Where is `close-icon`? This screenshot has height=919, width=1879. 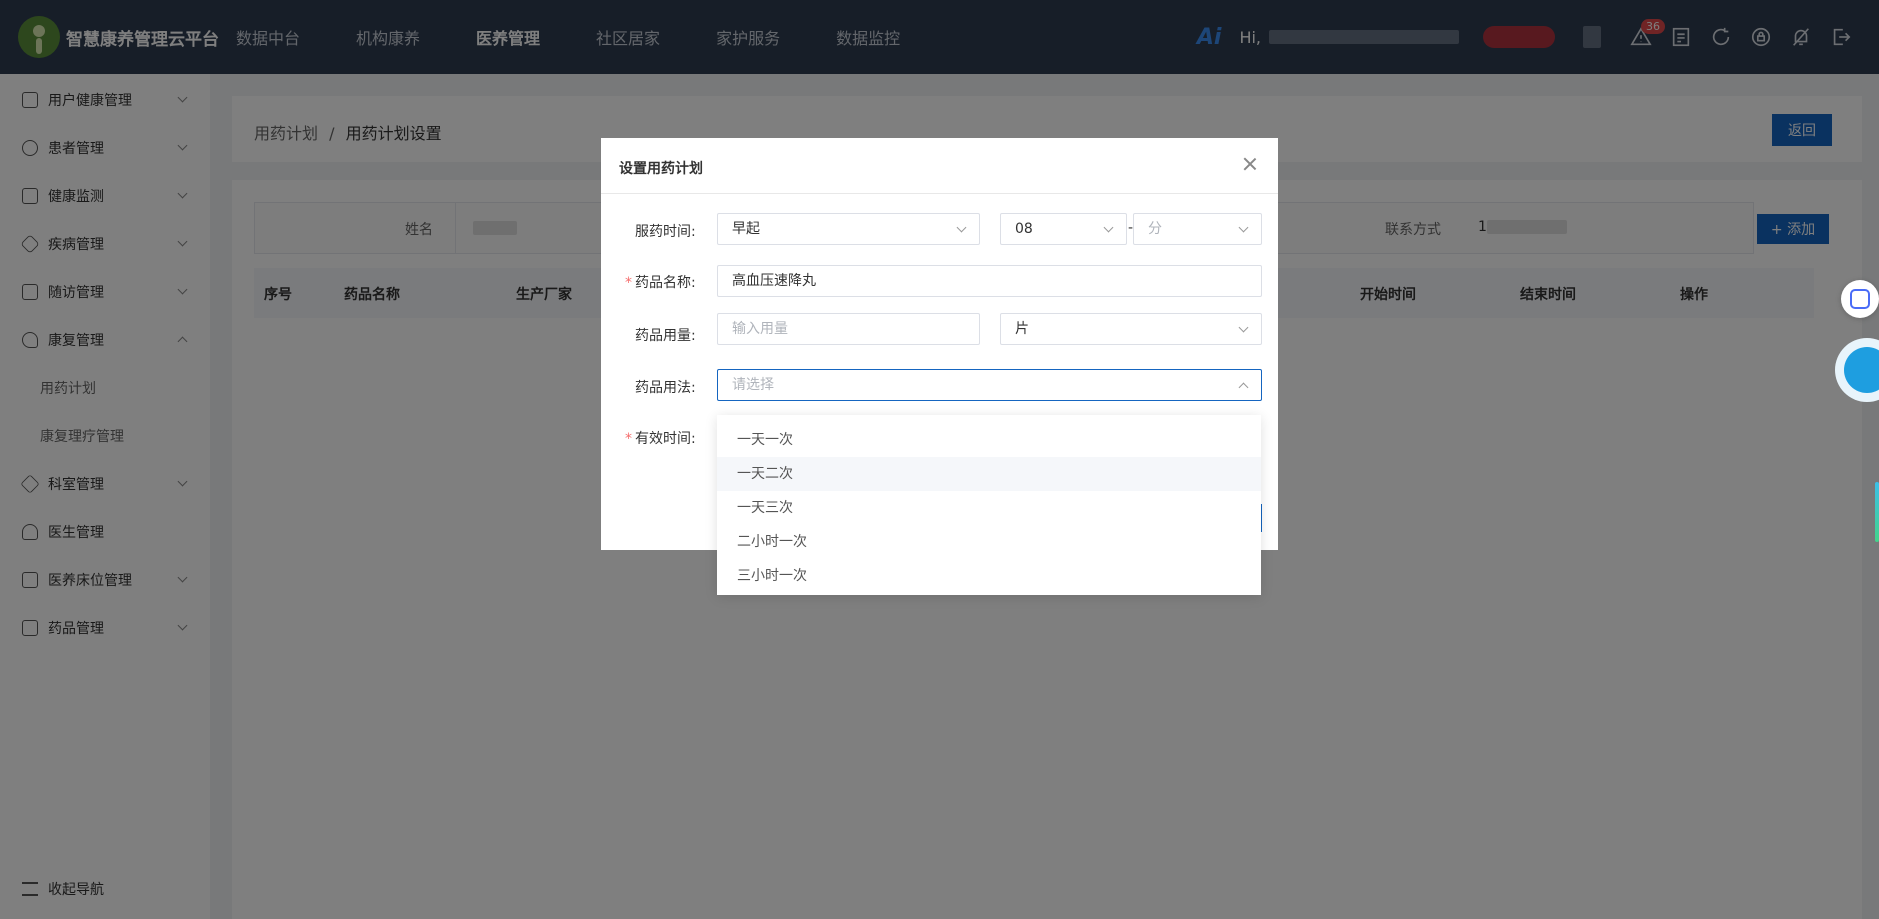 close-icon is located at coordinates (1250, 164).